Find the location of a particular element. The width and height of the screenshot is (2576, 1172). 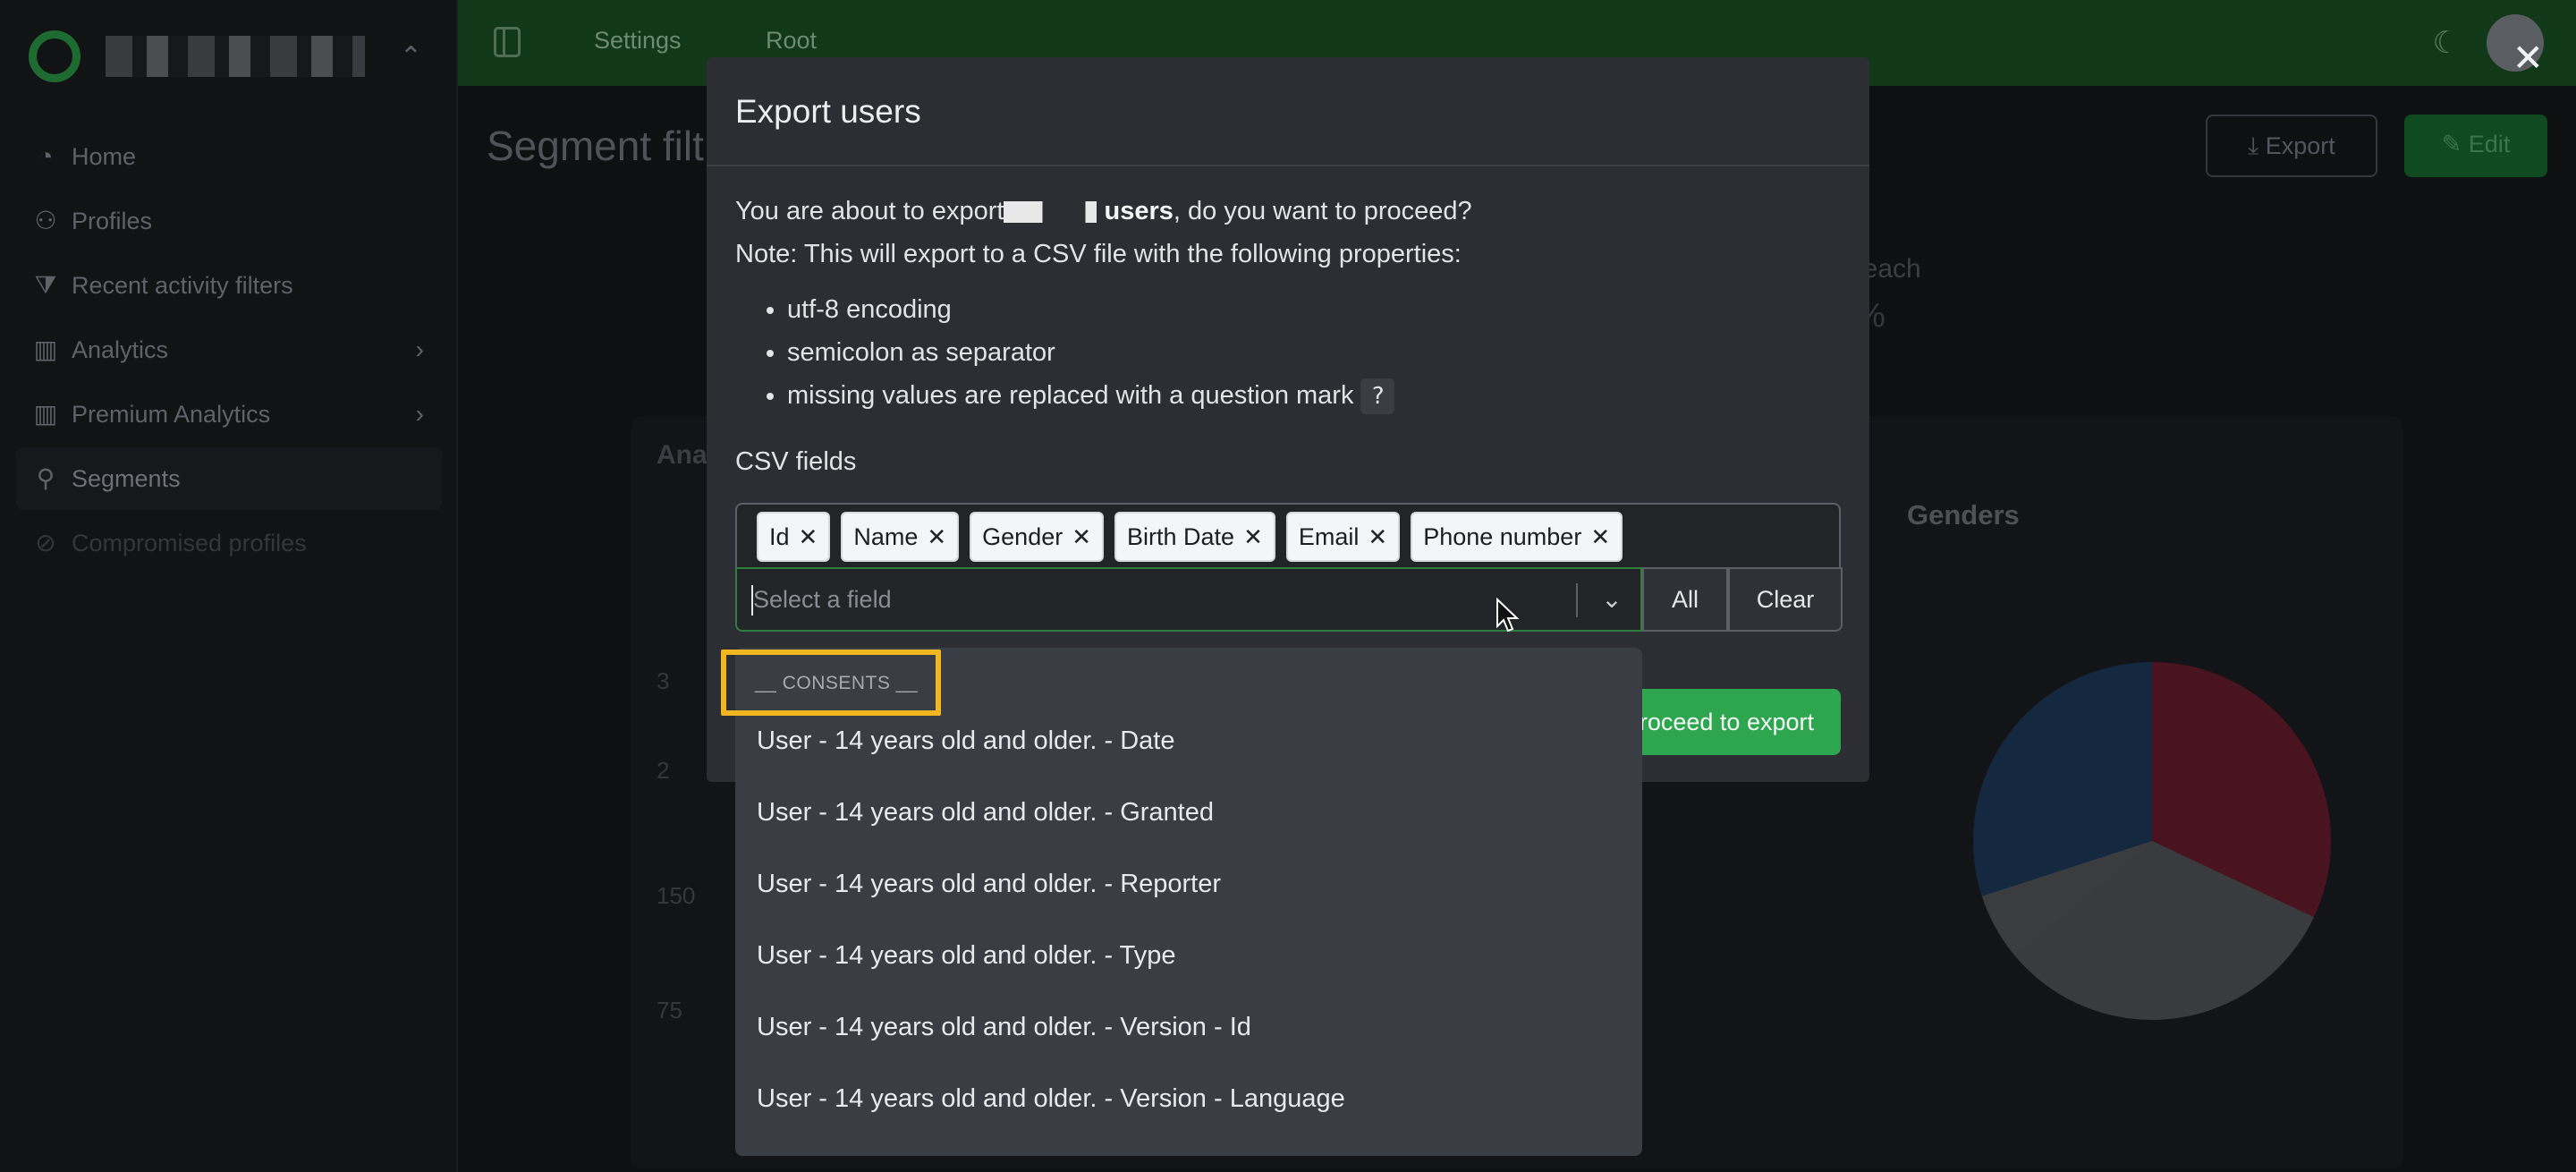

tag-label: Id is located at coordinates (779, 537).